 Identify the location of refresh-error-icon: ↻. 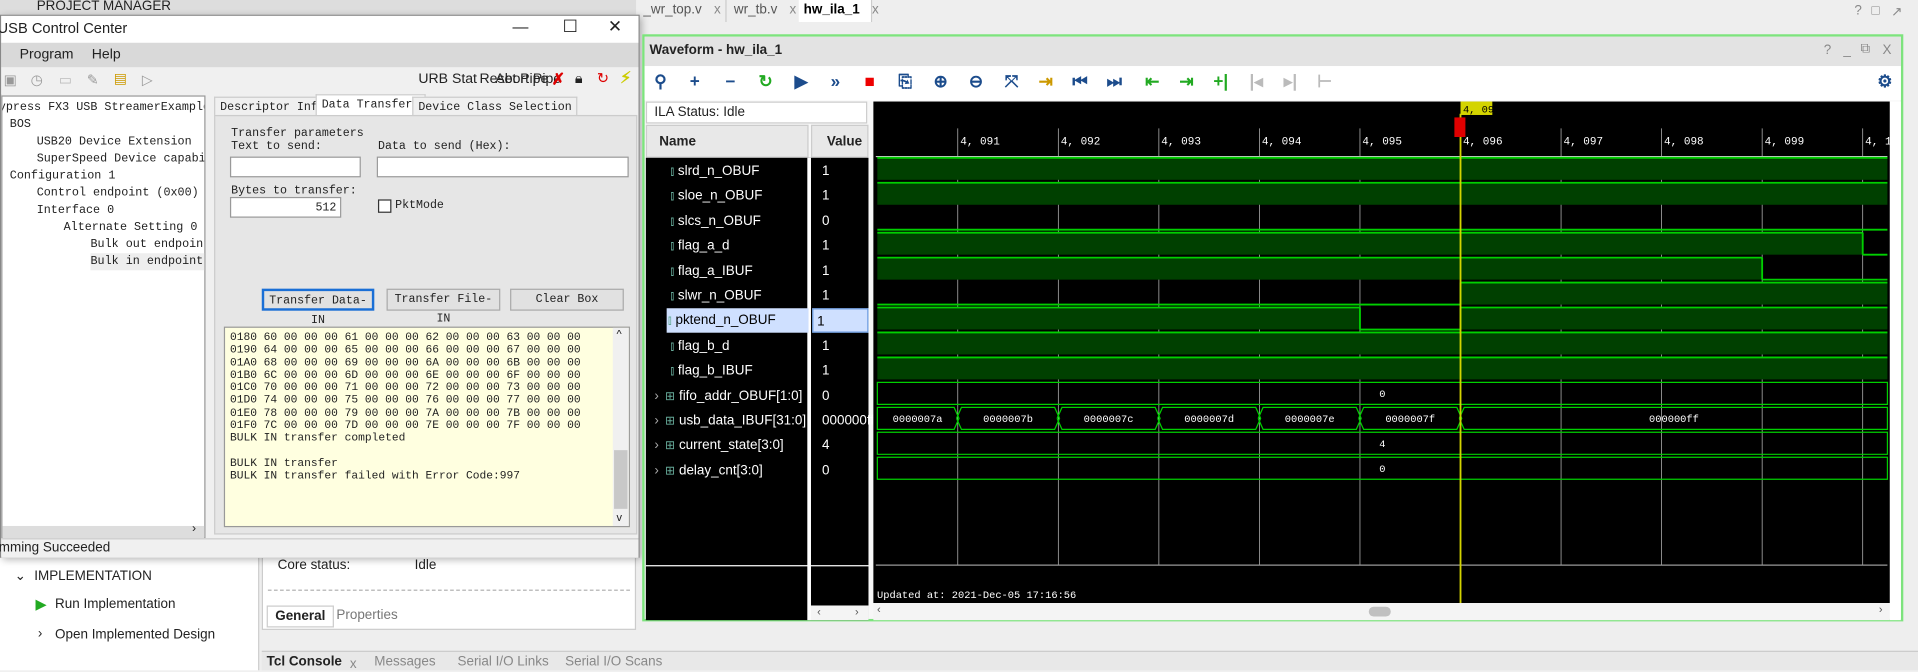
(603, 78).